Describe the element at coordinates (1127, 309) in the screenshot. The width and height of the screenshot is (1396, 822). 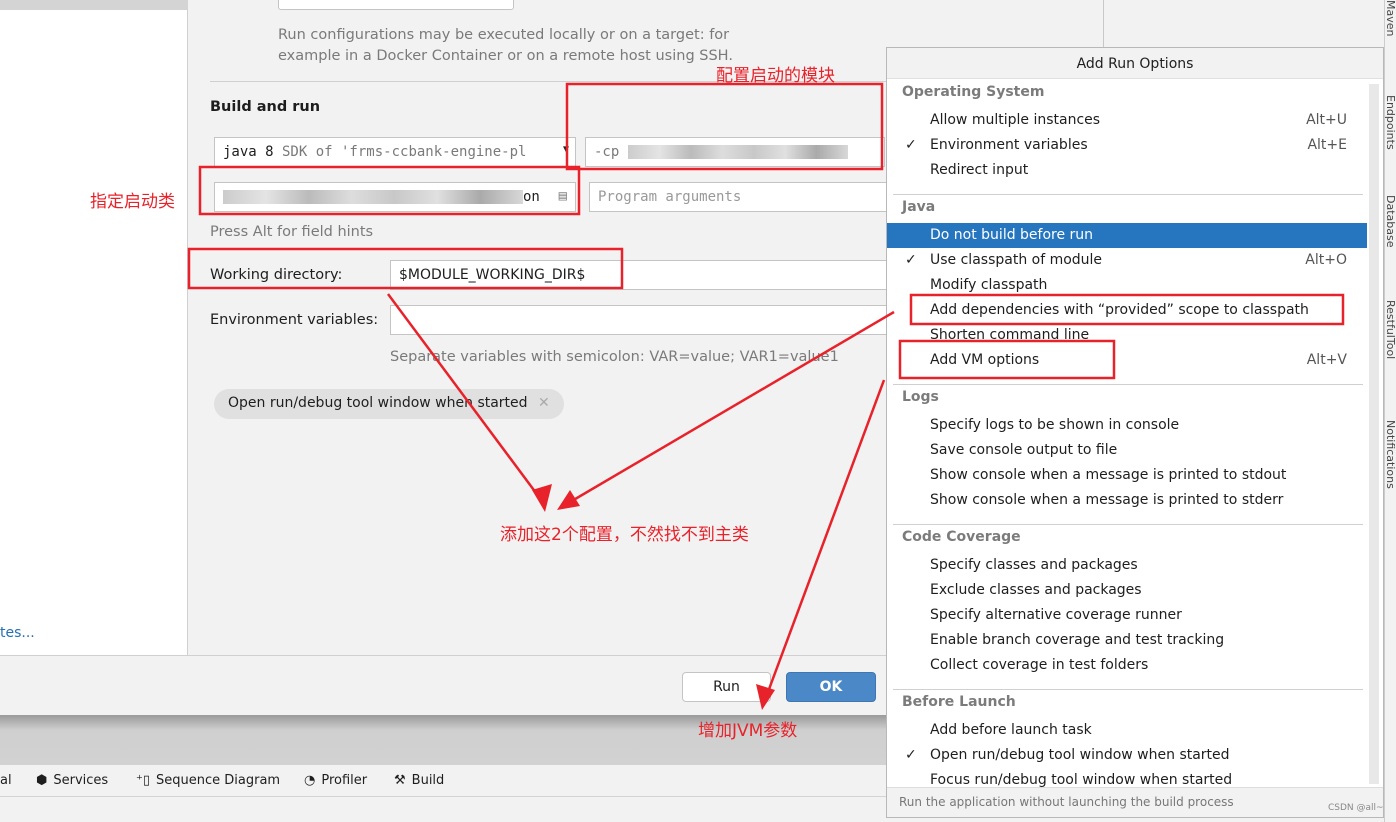
I see `annotation-box-provided-scope` at that location.